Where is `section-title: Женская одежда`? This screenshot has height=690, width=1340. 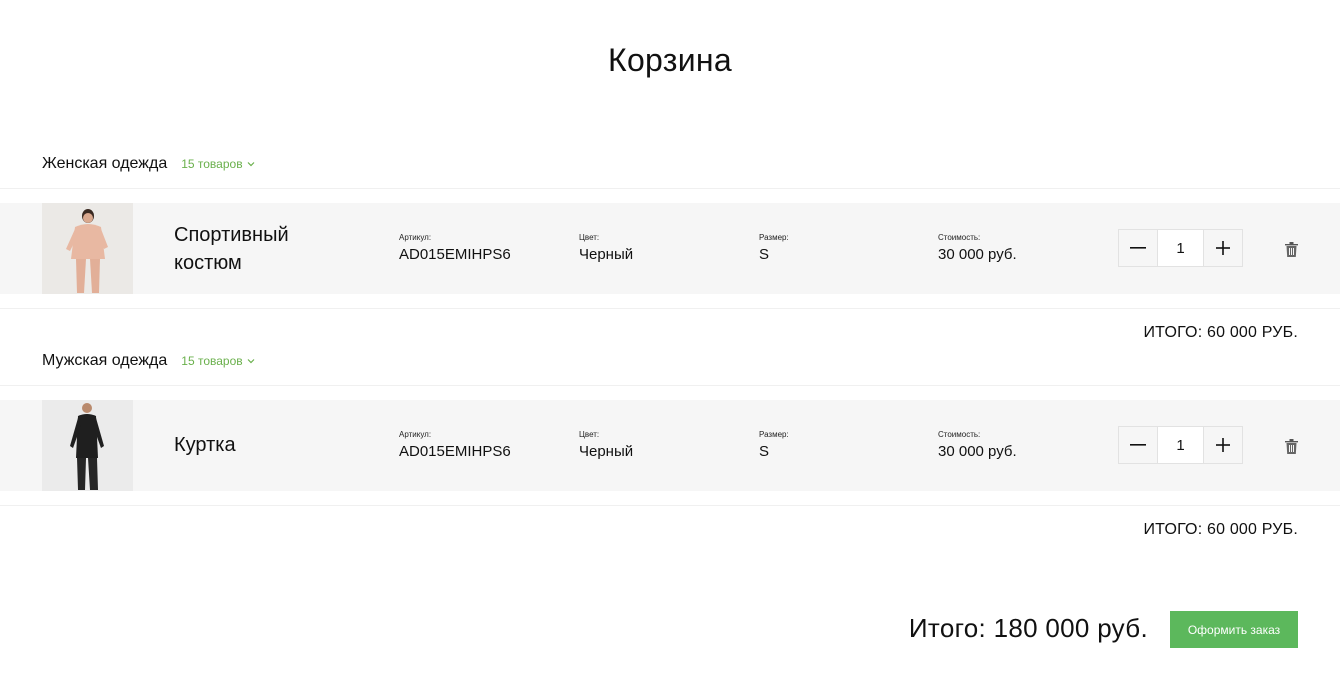 section-title: Женская одежда is located at coordinates (105, 163).